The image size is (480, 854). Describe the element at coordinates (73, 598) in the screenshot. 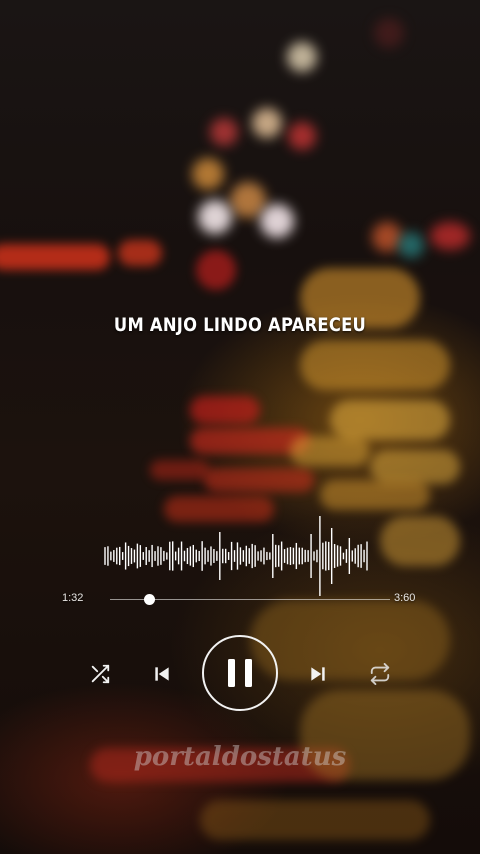

I see `elapsed-time: 1:32` at that location.